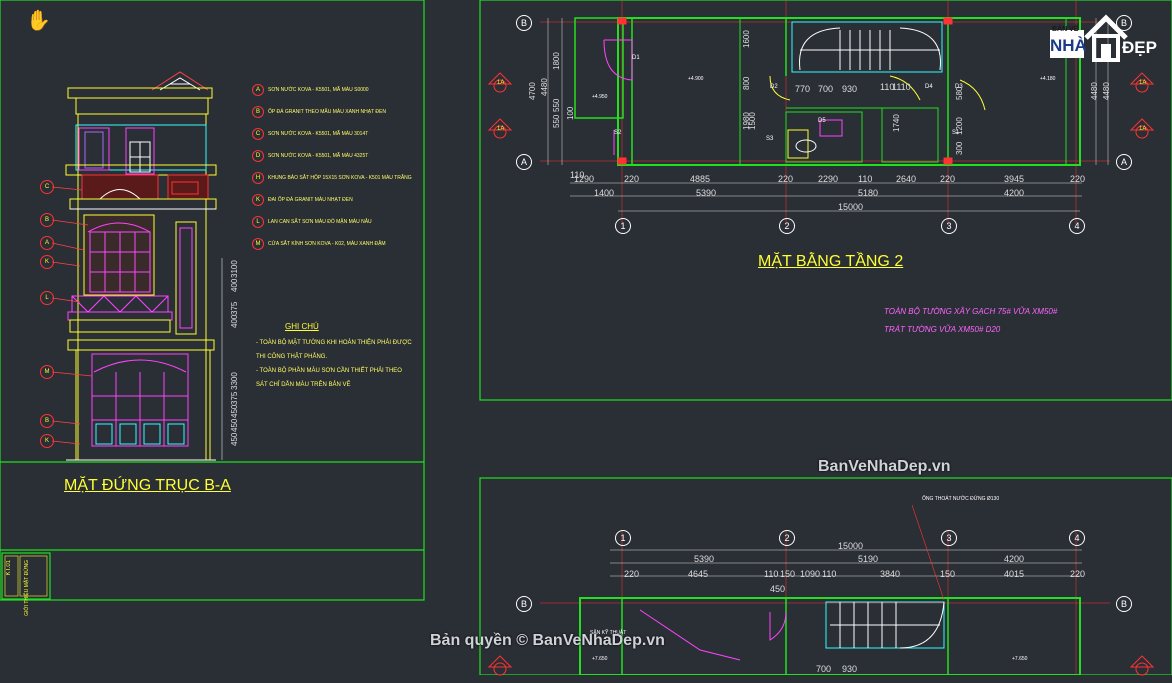 Image resolution: width=1172 pixels, height=683 pixels. What do you see at coordinates (746, 39) in the screenshot?
I see `interior-dimension: 1600` at bounding box center [746, 39].